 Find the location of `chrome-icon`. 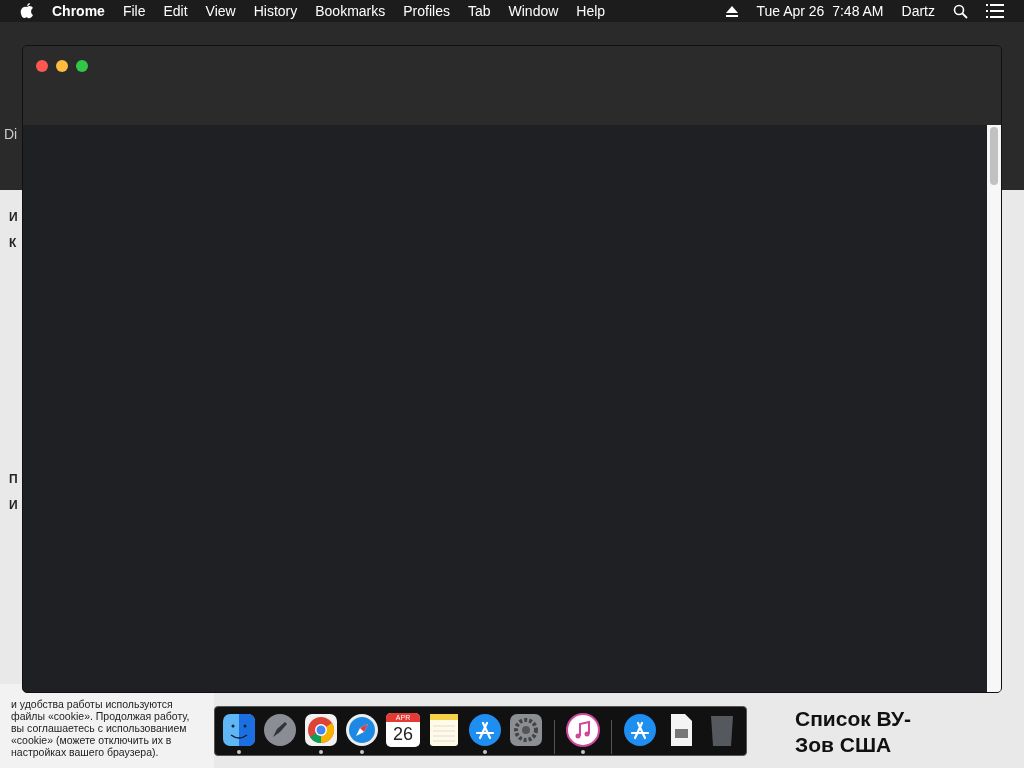

chrome-icon is located at coordinates (321, 730).